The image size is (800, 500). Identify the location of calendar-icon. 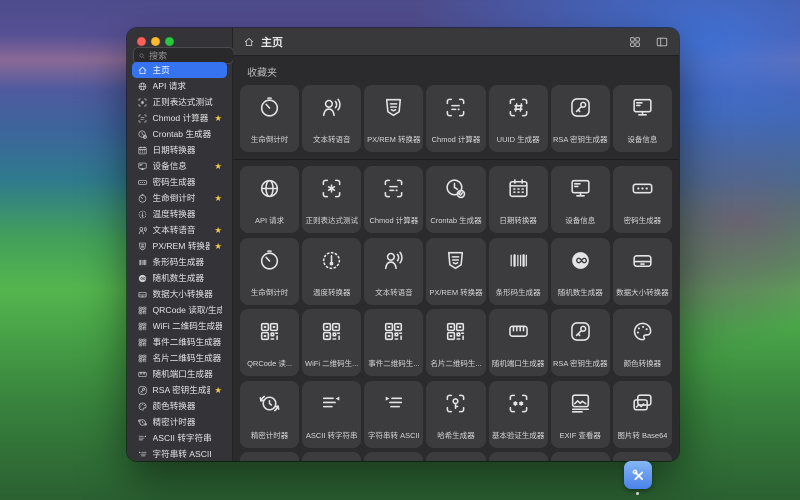
(518, 188).